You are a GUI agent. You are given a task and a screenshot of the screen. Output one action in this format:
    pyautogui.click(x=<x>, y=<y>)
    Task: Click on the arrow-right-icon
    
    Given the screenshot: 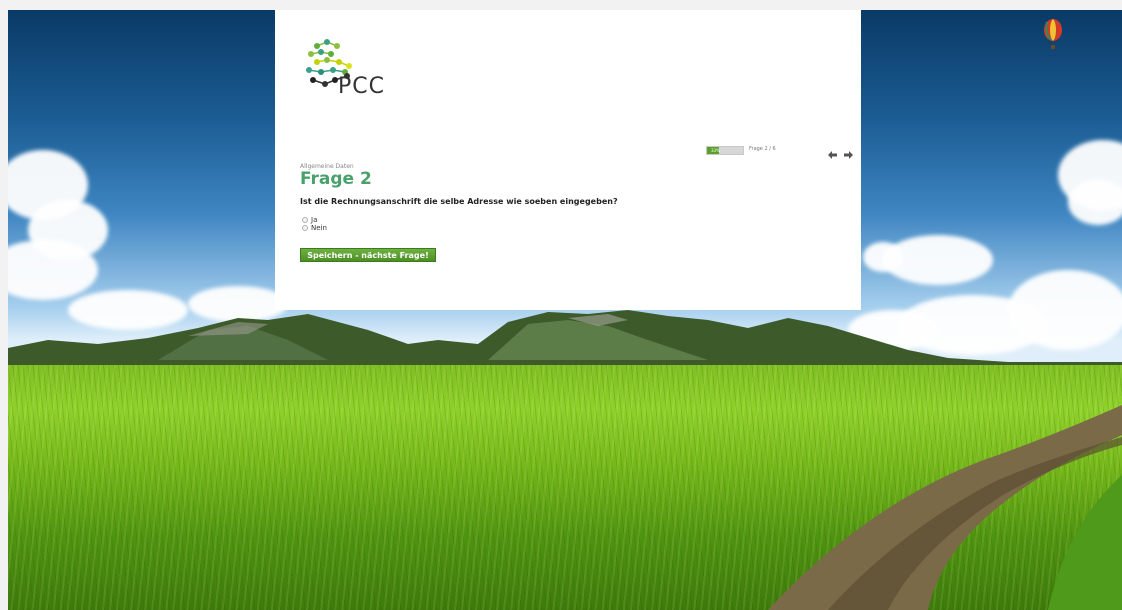 What is the action you would take?
    pyautogui.click(x=848, y=152)
    